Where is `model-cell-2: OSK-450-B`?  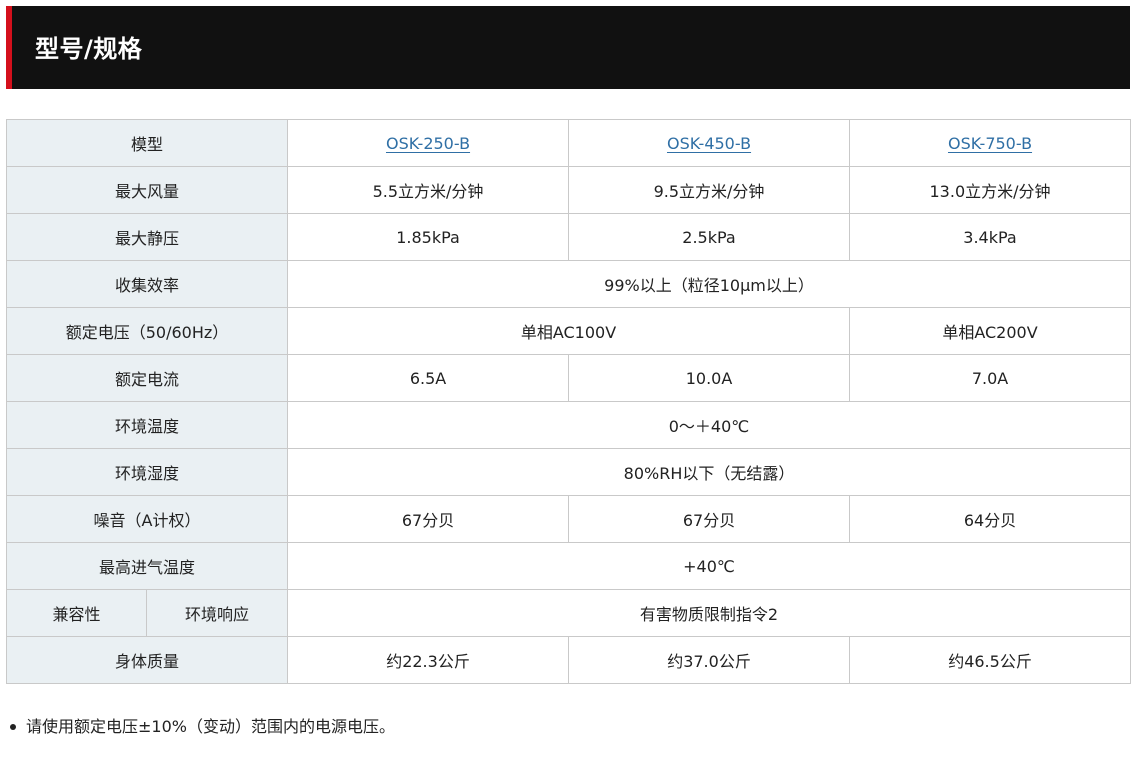 model-cell-2: OSK-450-B is located at coordinates (709, 143).